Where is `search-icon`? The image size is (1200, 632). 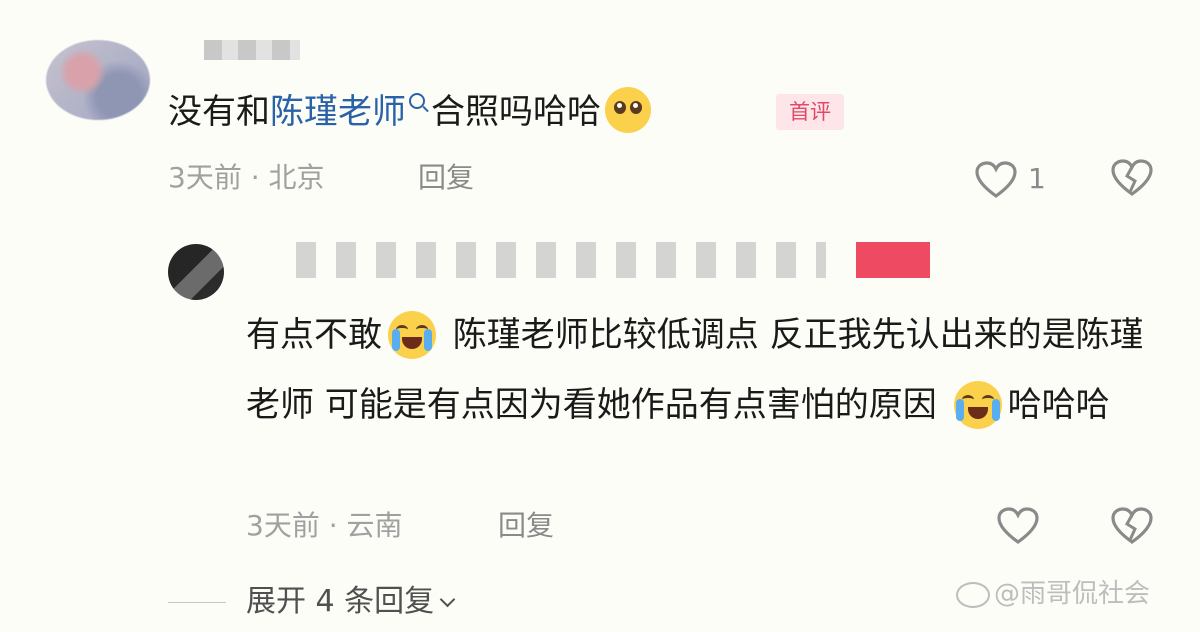
search-icon is located at coordinates (417, 101).